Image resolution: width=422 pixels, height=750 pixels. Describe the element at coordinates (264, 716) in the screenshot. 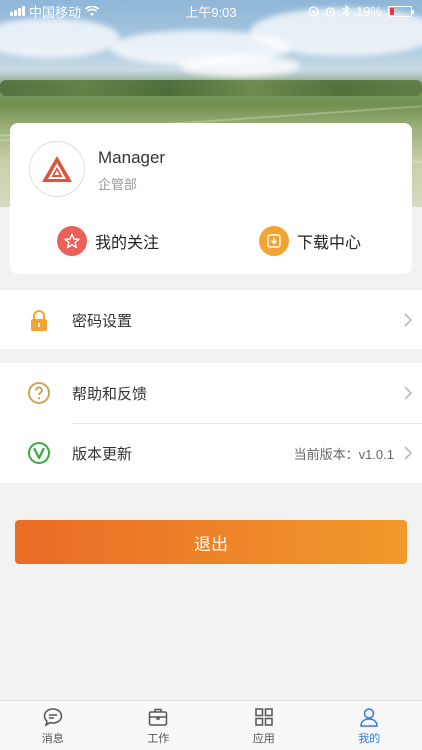

I see `grid-icon` at that location.